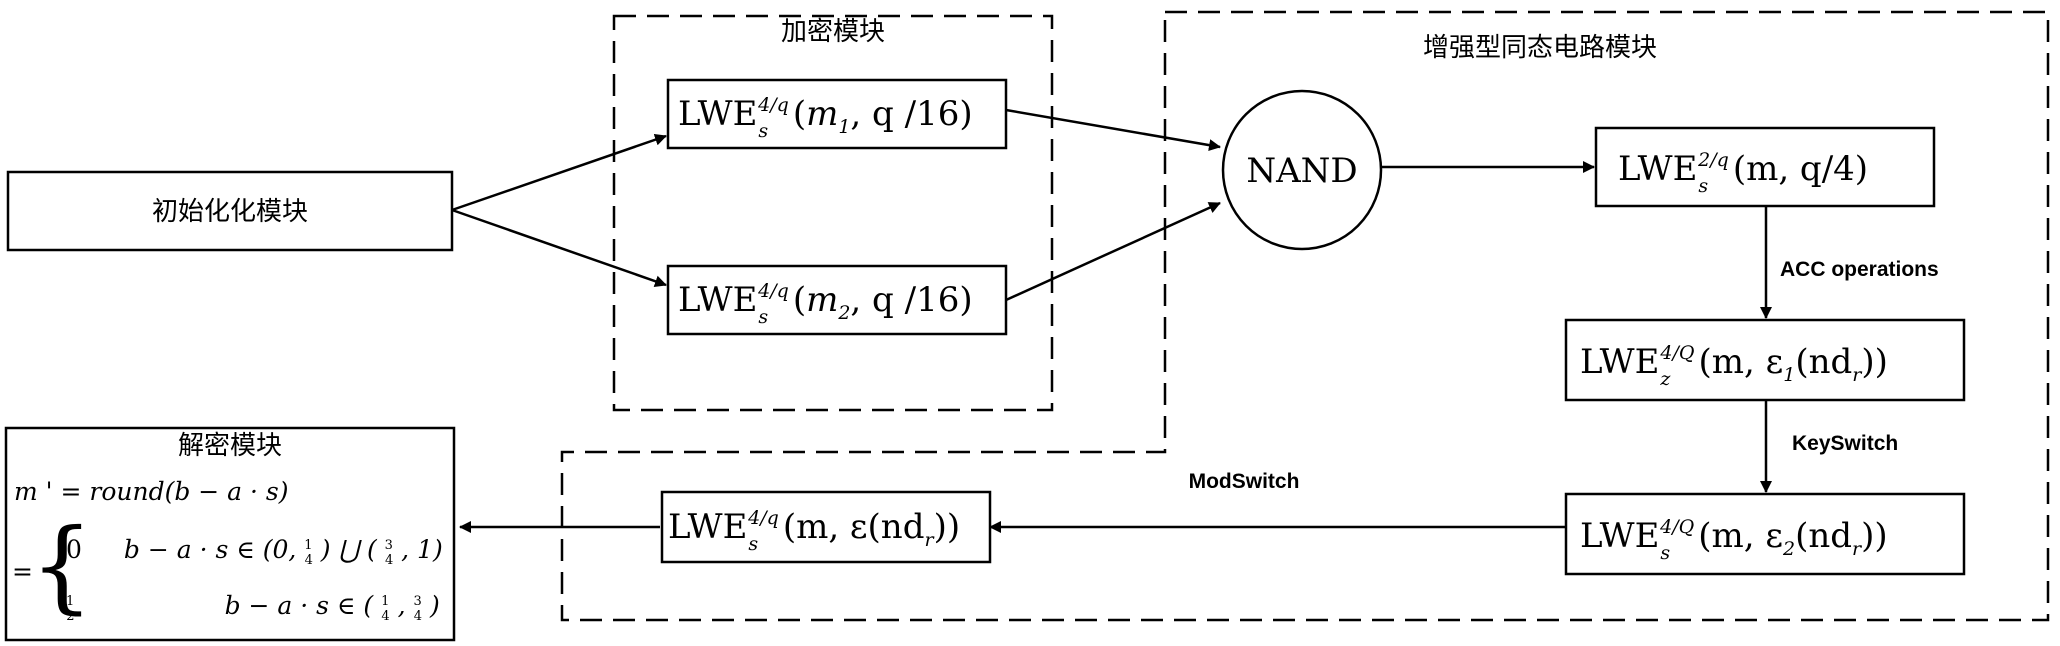 The image size is (2060, 646). I want to click on decrypt-round-formula: m ' = round(b − a · s), so click(151, 491).